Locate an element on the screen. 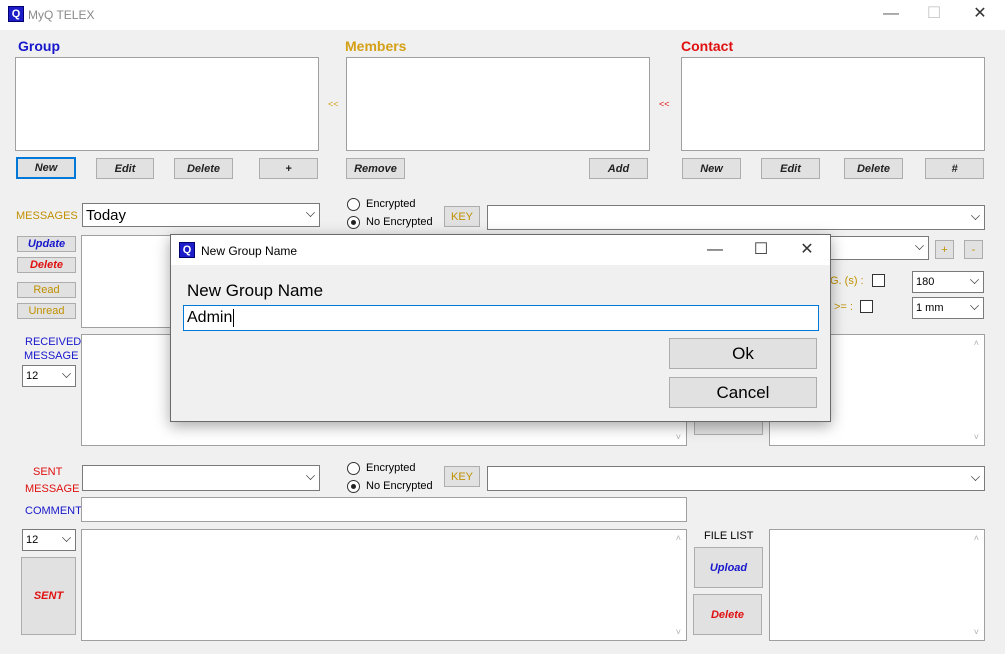 The width and height of the screenshot is (1005, 654). messages-plus-button: + is located at coordinates (944, 249).